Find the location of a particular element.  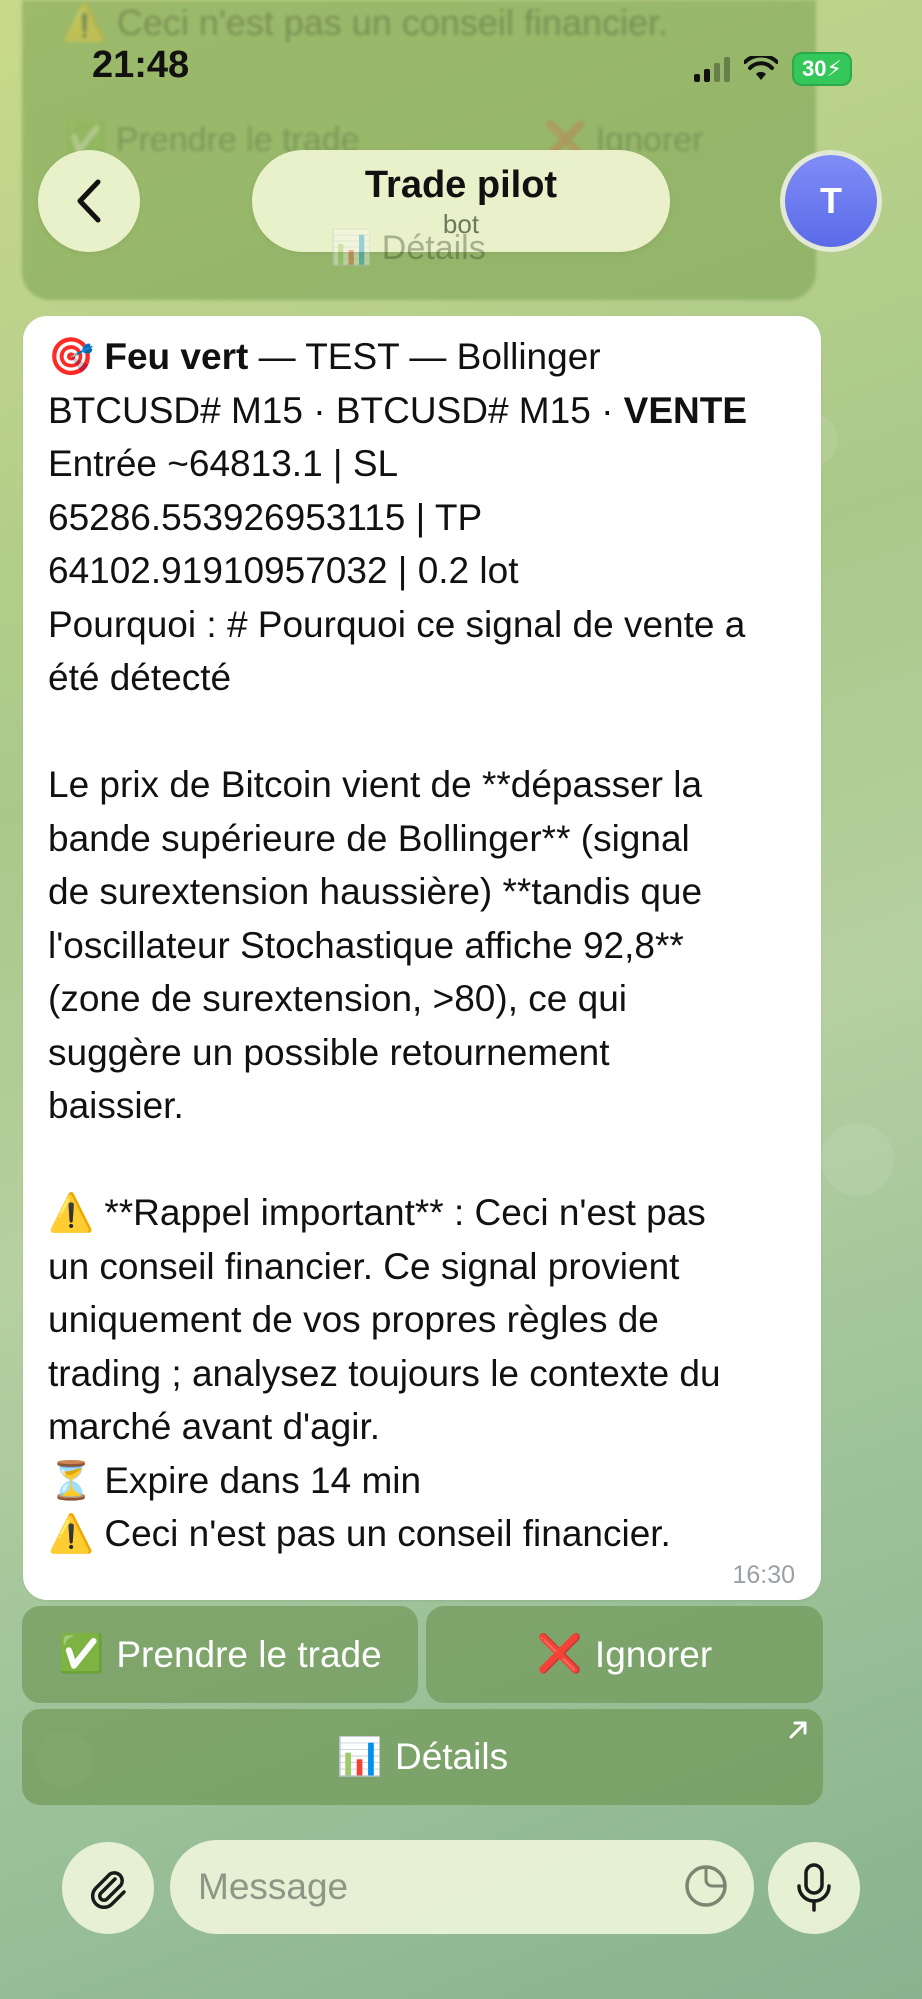

message-input is located at coordinates (428, 1887).